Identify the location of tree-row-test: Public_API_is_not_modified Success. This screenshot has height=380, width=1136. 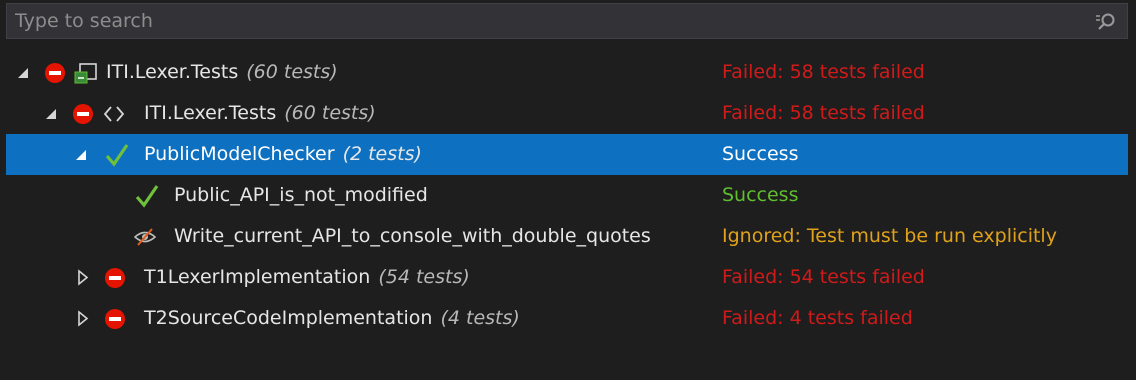
(567, 195).